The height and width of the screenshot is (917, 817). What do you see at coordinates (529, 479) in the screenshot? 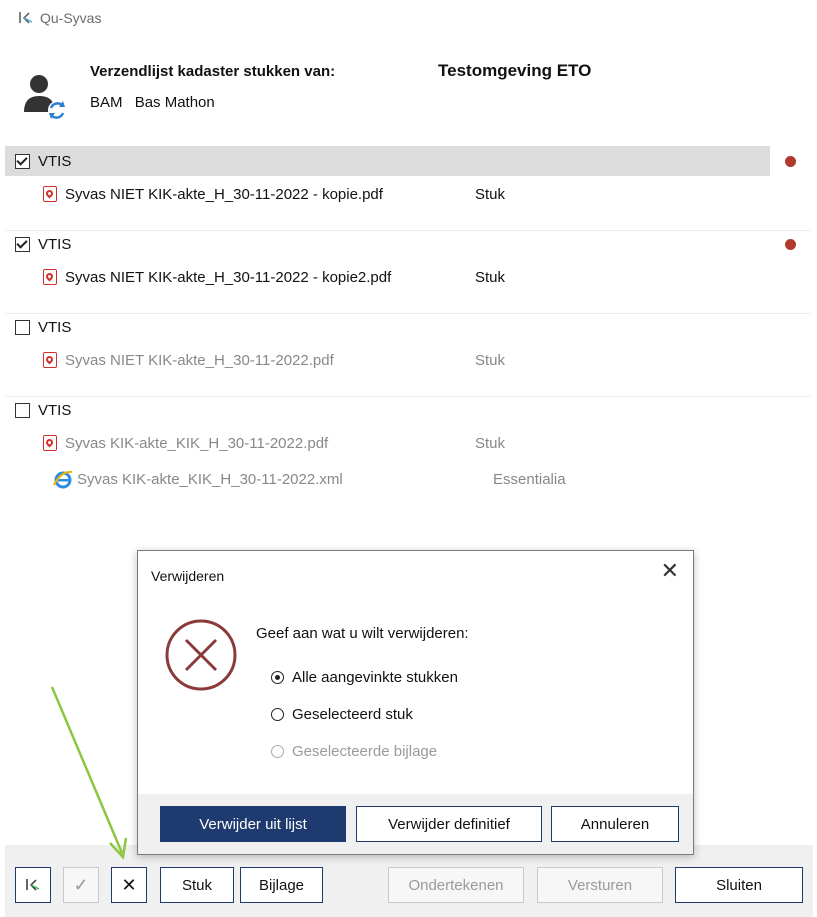
I see `file-type: Essentialia` at bounding box center [529, 479].